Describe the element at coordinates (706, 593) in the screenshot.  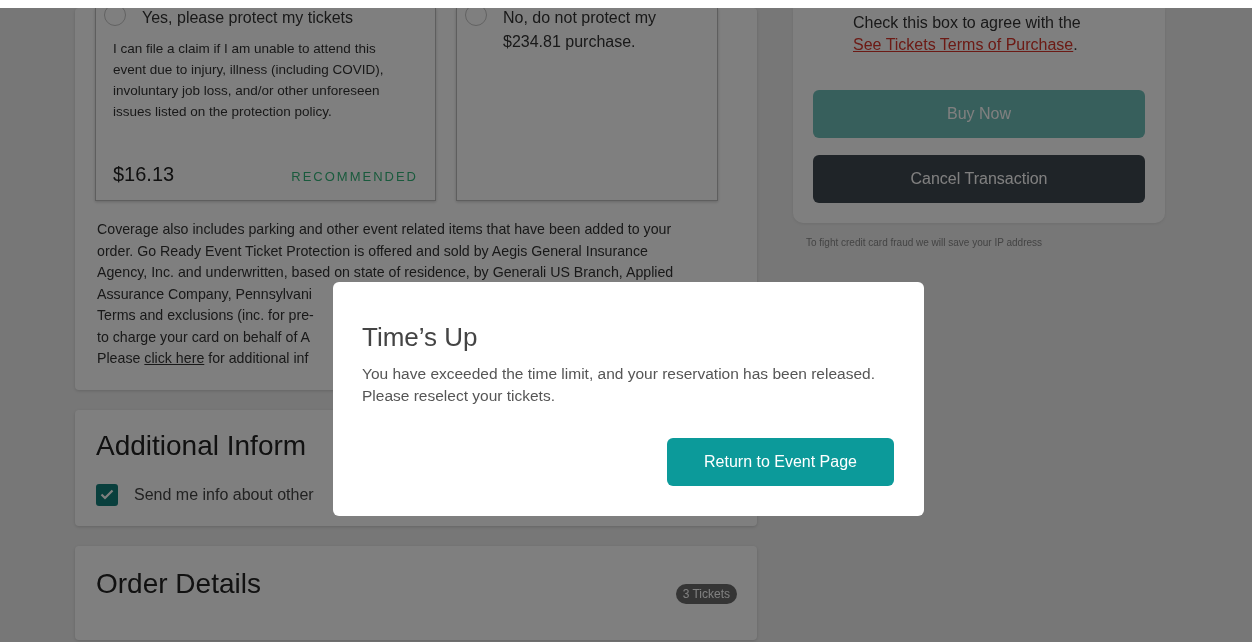
I see `ticket-count-badge: 3 Tickets` at that location.